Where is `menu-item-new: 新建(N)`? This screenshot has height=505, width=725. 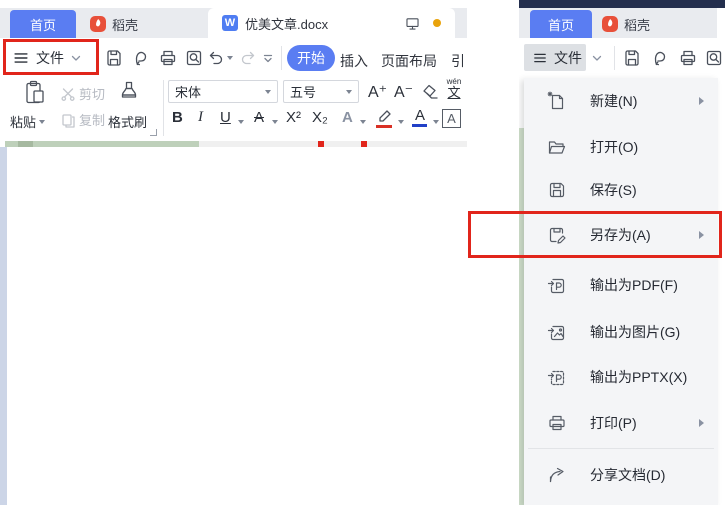 menu-item-new: 新建(N) is located at coordinates (621, 101).